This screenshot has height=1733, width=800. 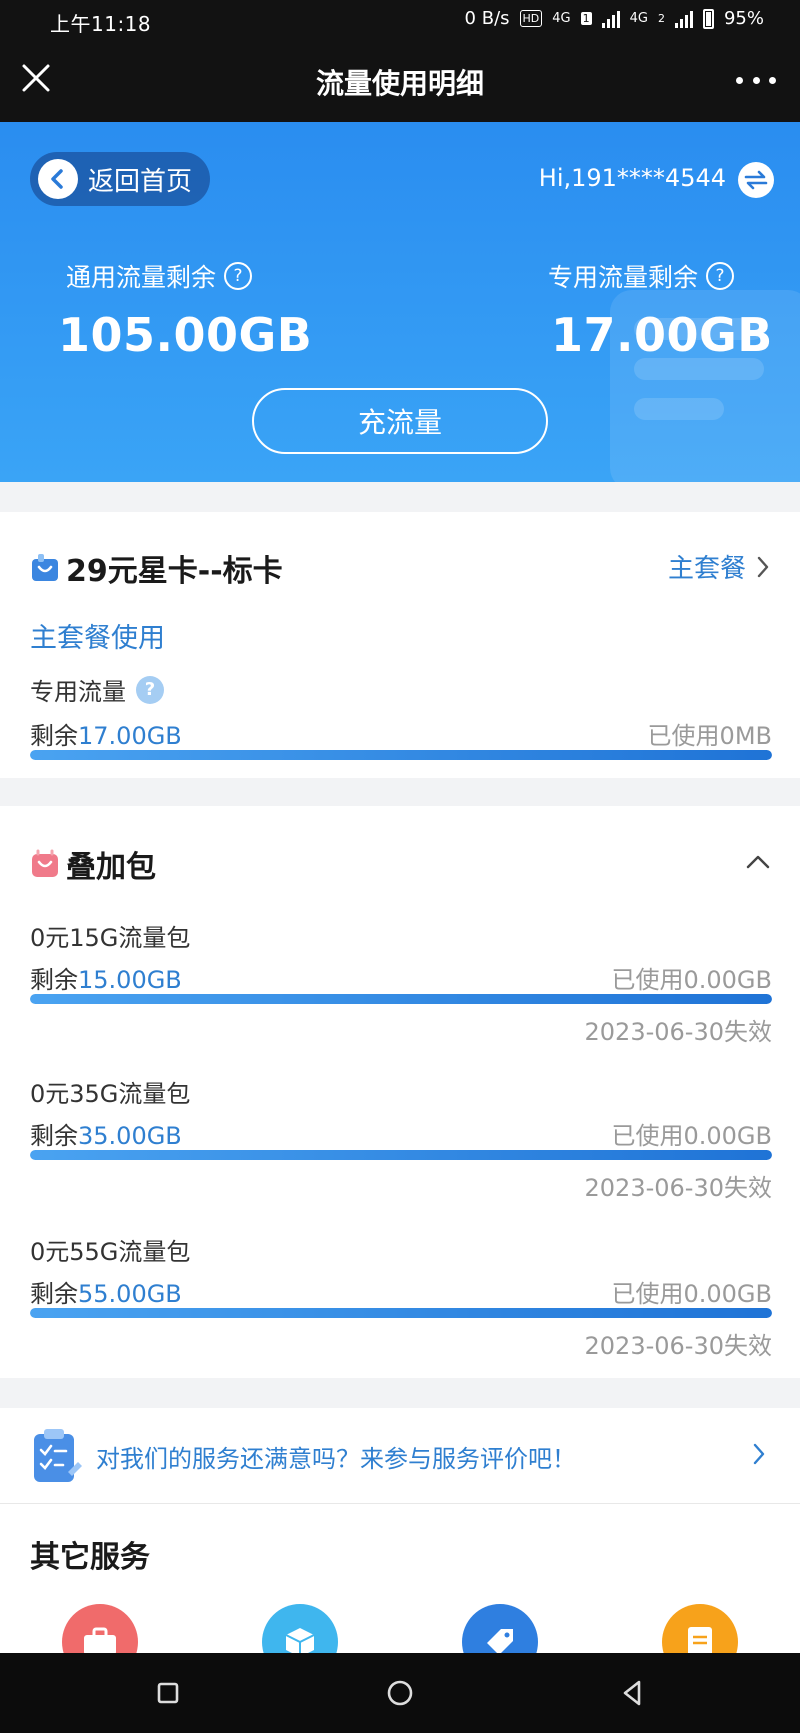 I want to click on network-1: 4G, so click(x=561, y=18).